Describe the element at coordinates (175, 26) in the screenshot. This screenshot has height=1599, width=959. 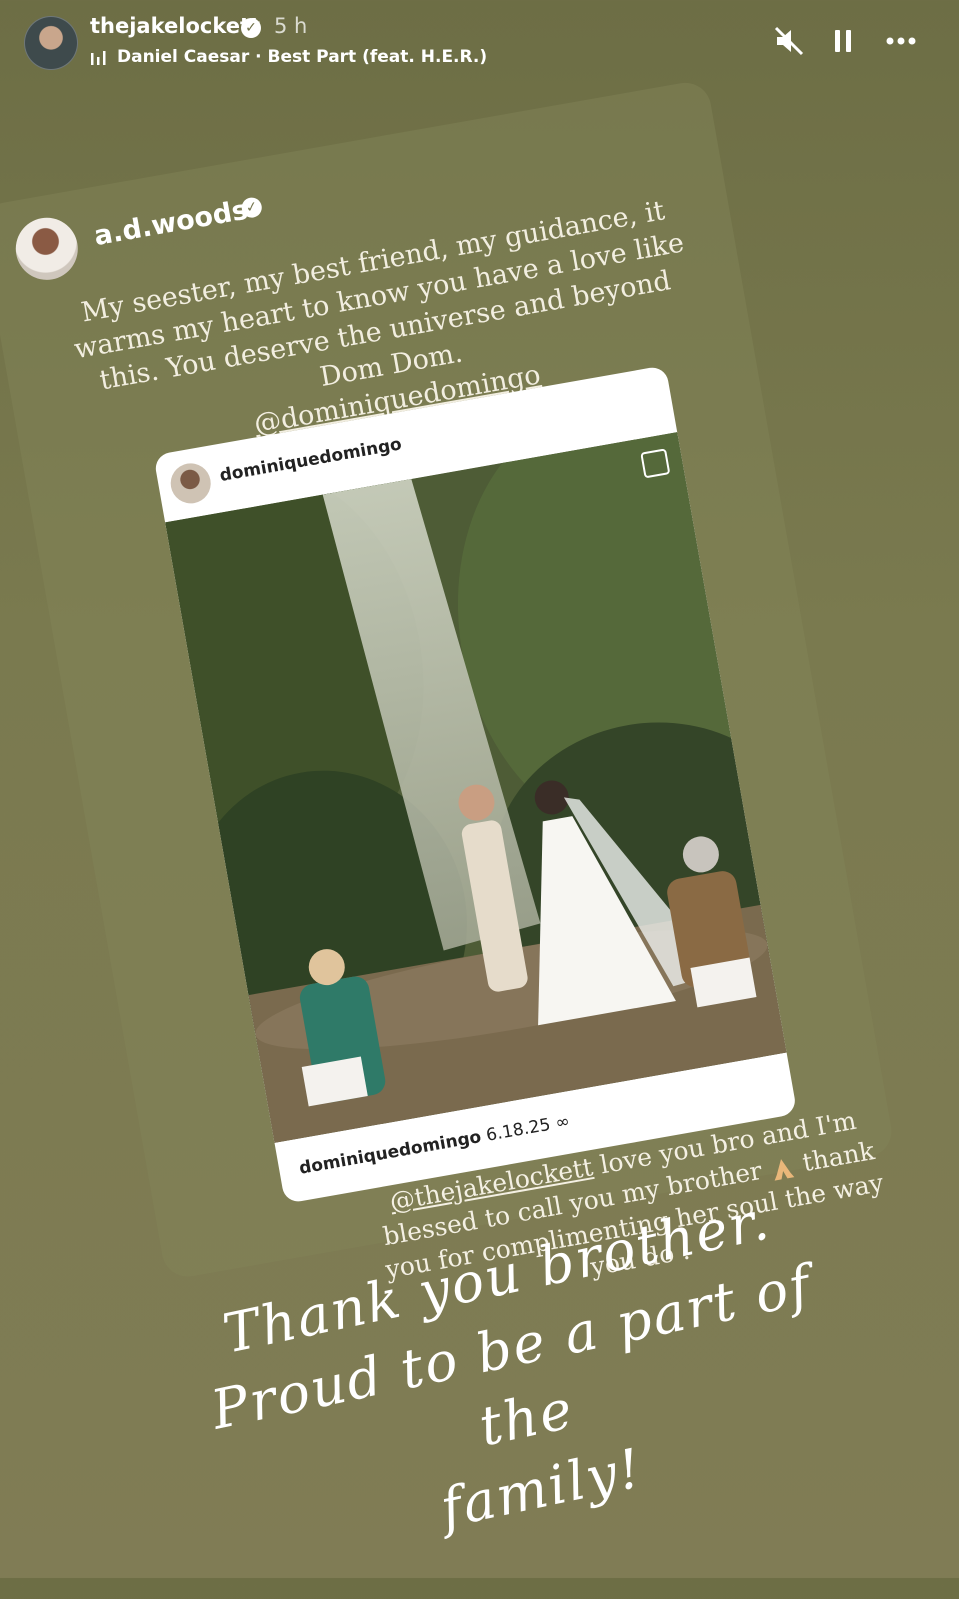
I see `story-username: thejakelockett` at that location.